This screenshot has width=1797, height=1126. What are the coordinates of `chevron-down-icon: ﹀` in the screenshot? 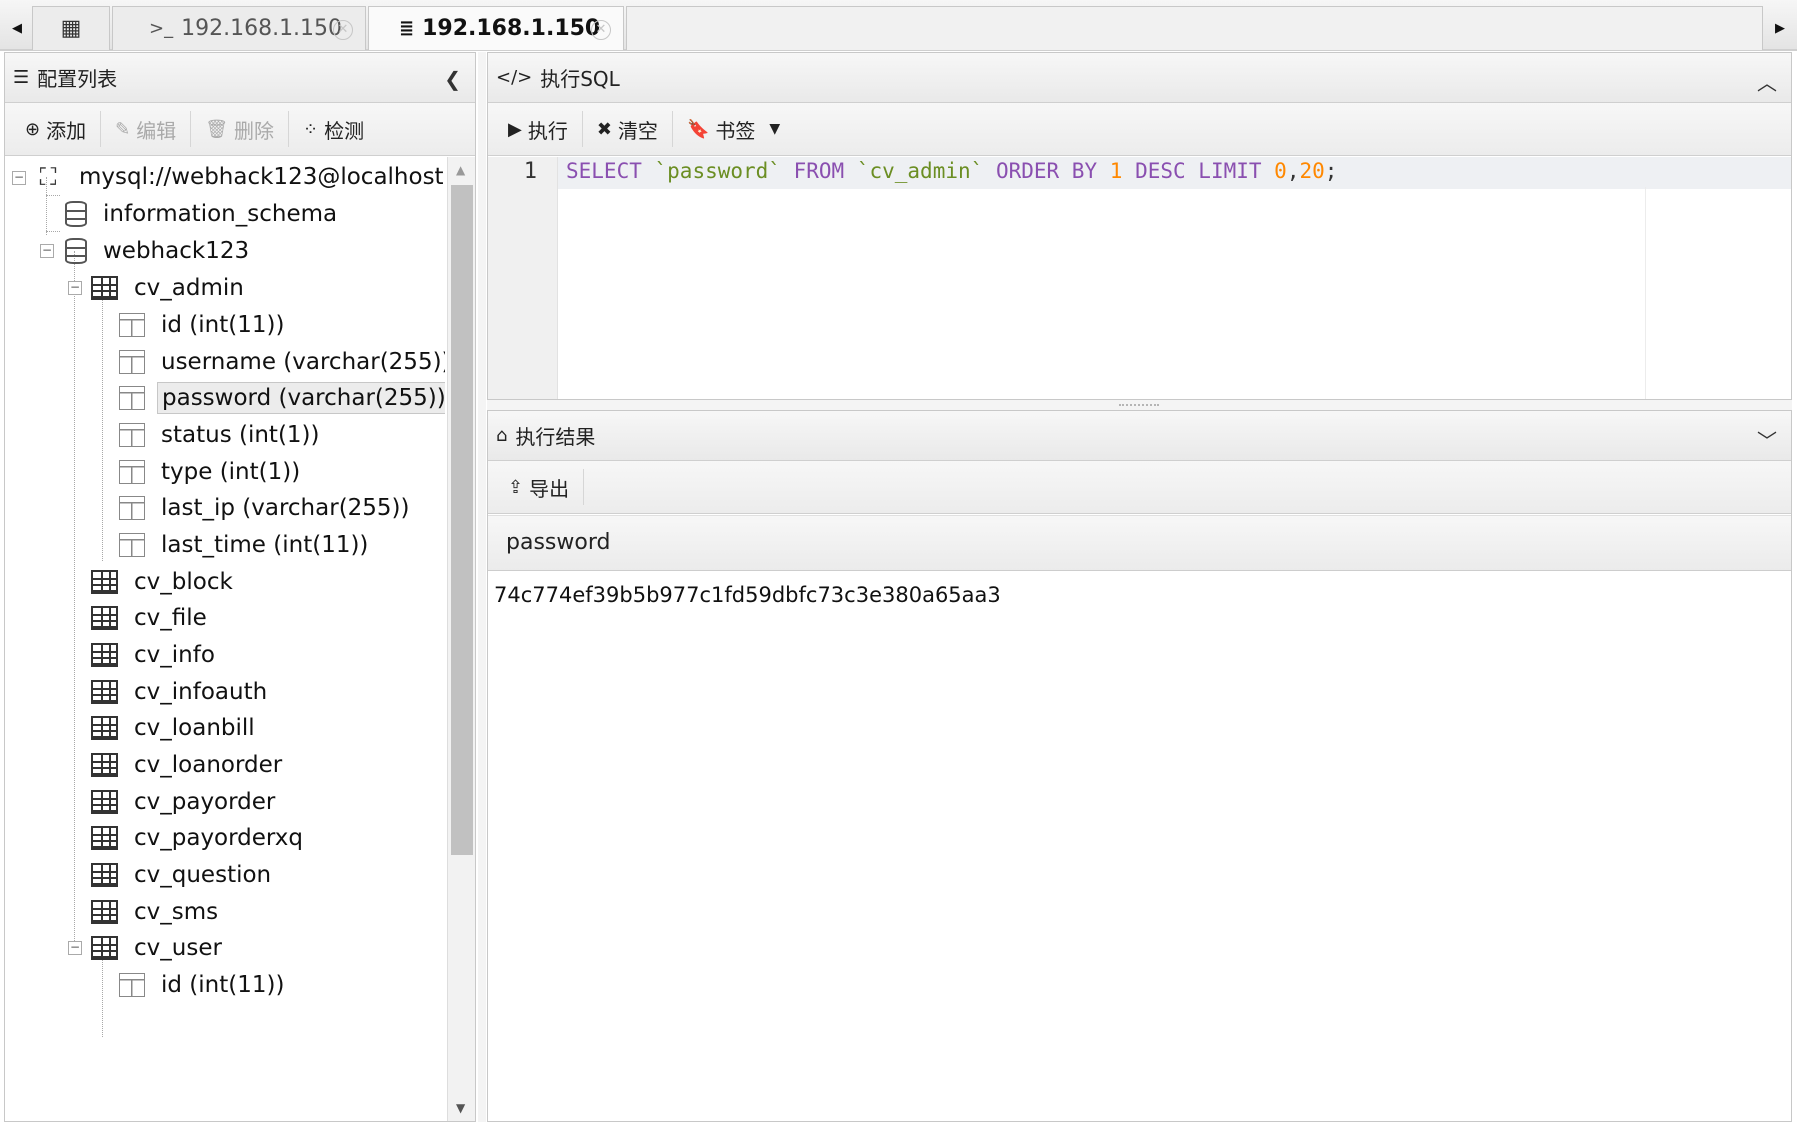 It's located at (1767, 439).